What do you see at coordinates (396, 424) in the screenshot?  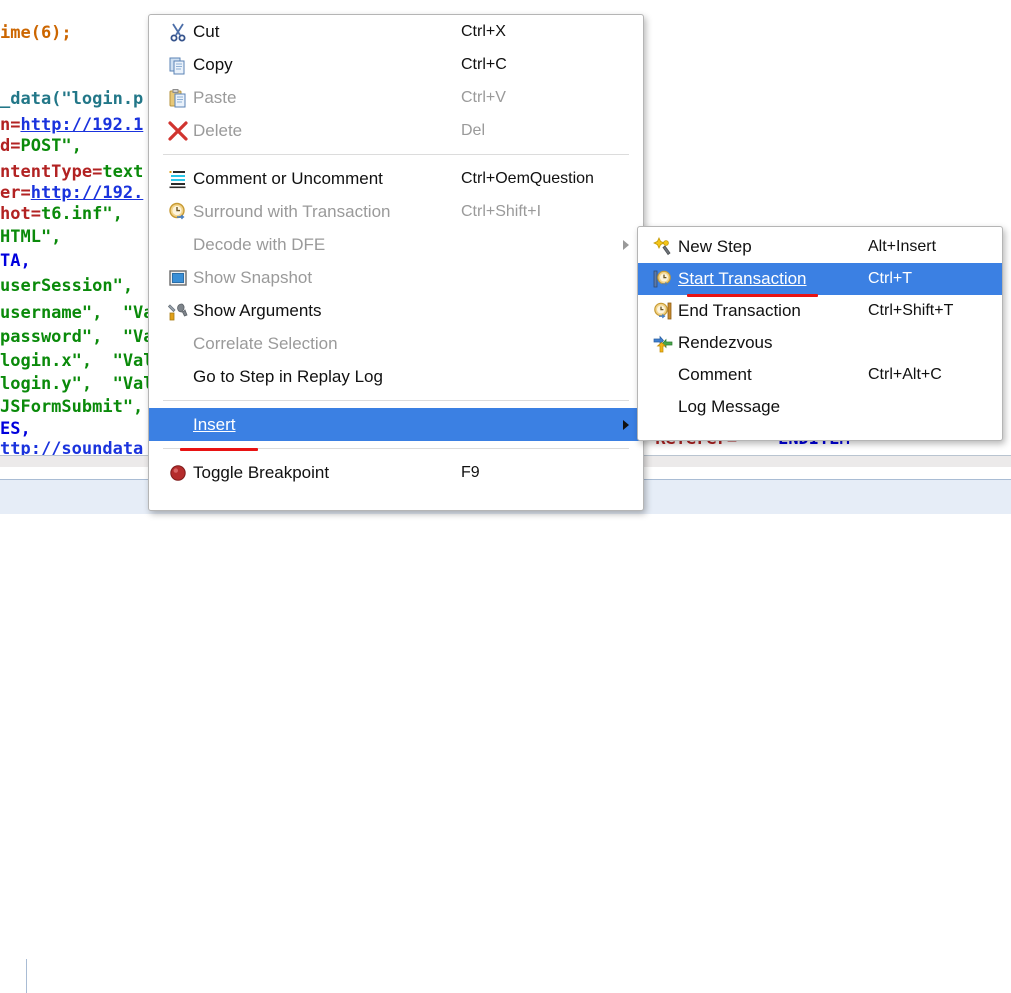 I see `menu-item-insert: Insert` at bounding box center [396, 424].